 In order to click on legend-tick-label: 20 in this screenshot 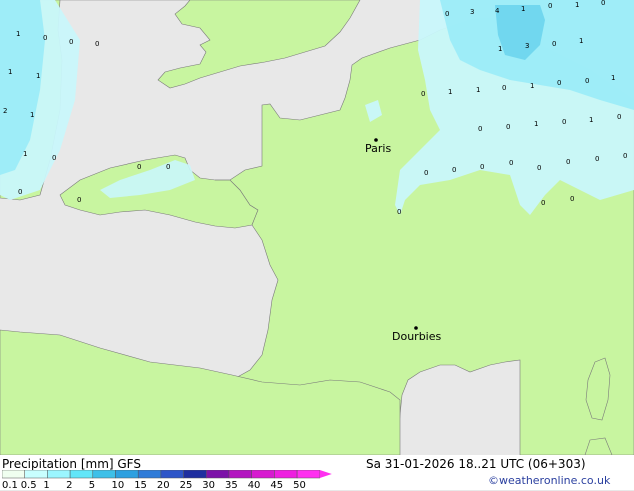, I will do `click(163, 485)`.